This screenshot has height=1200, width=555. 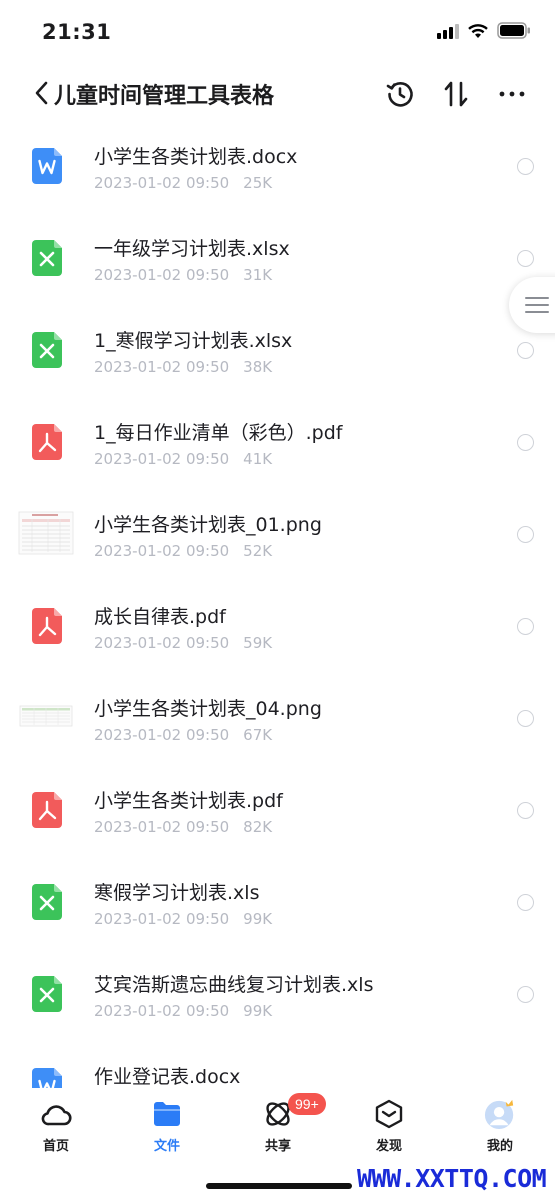 I want to click on file-name: 一年级学习计划表.xlsx, so click(x=192, y=249).